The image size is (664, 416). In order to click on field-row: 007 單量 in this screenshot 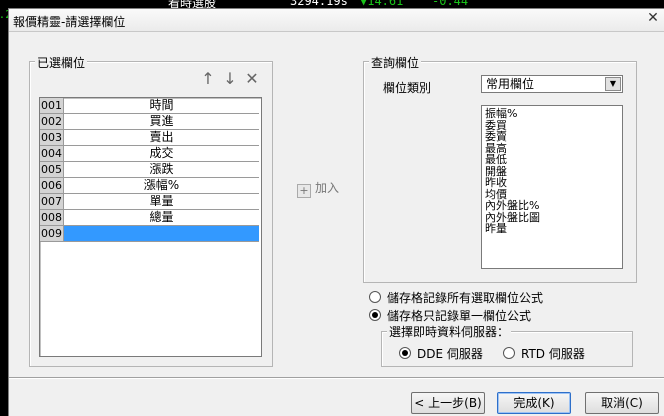, I will do `click(149, 202)`.